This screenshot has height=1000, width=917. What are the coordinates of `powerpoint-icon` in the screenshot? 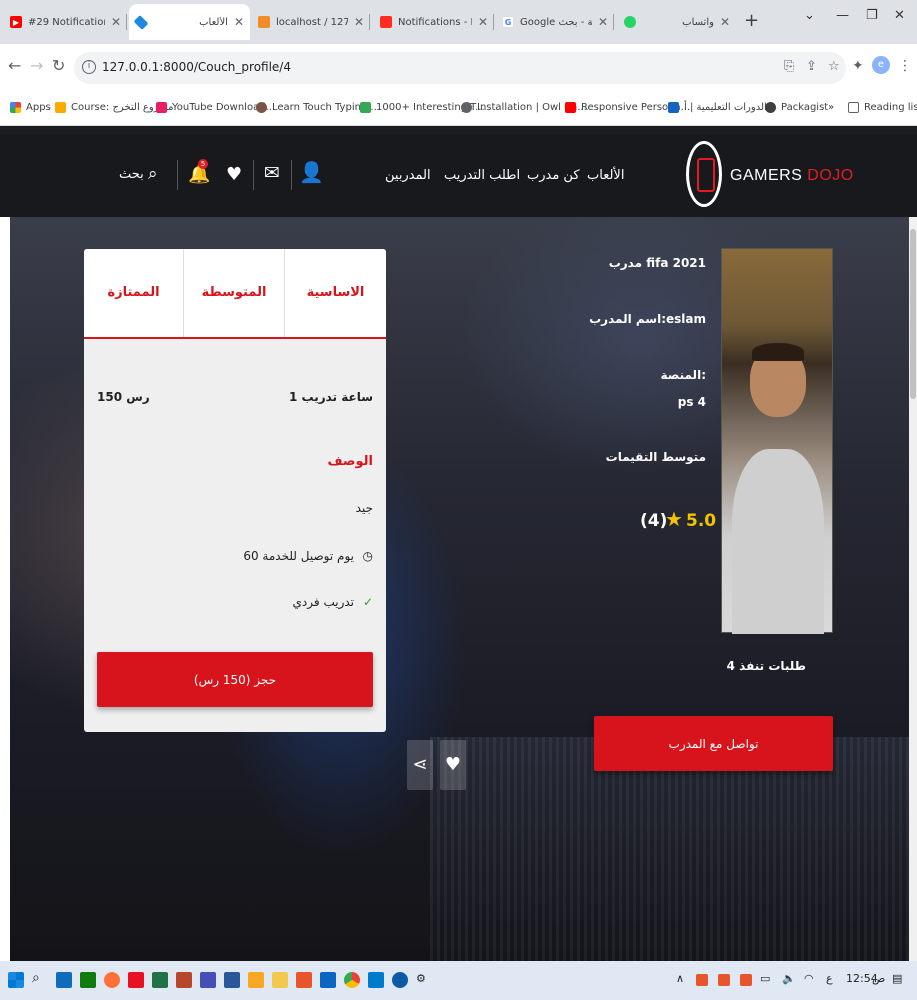 It's located at (184, 980).